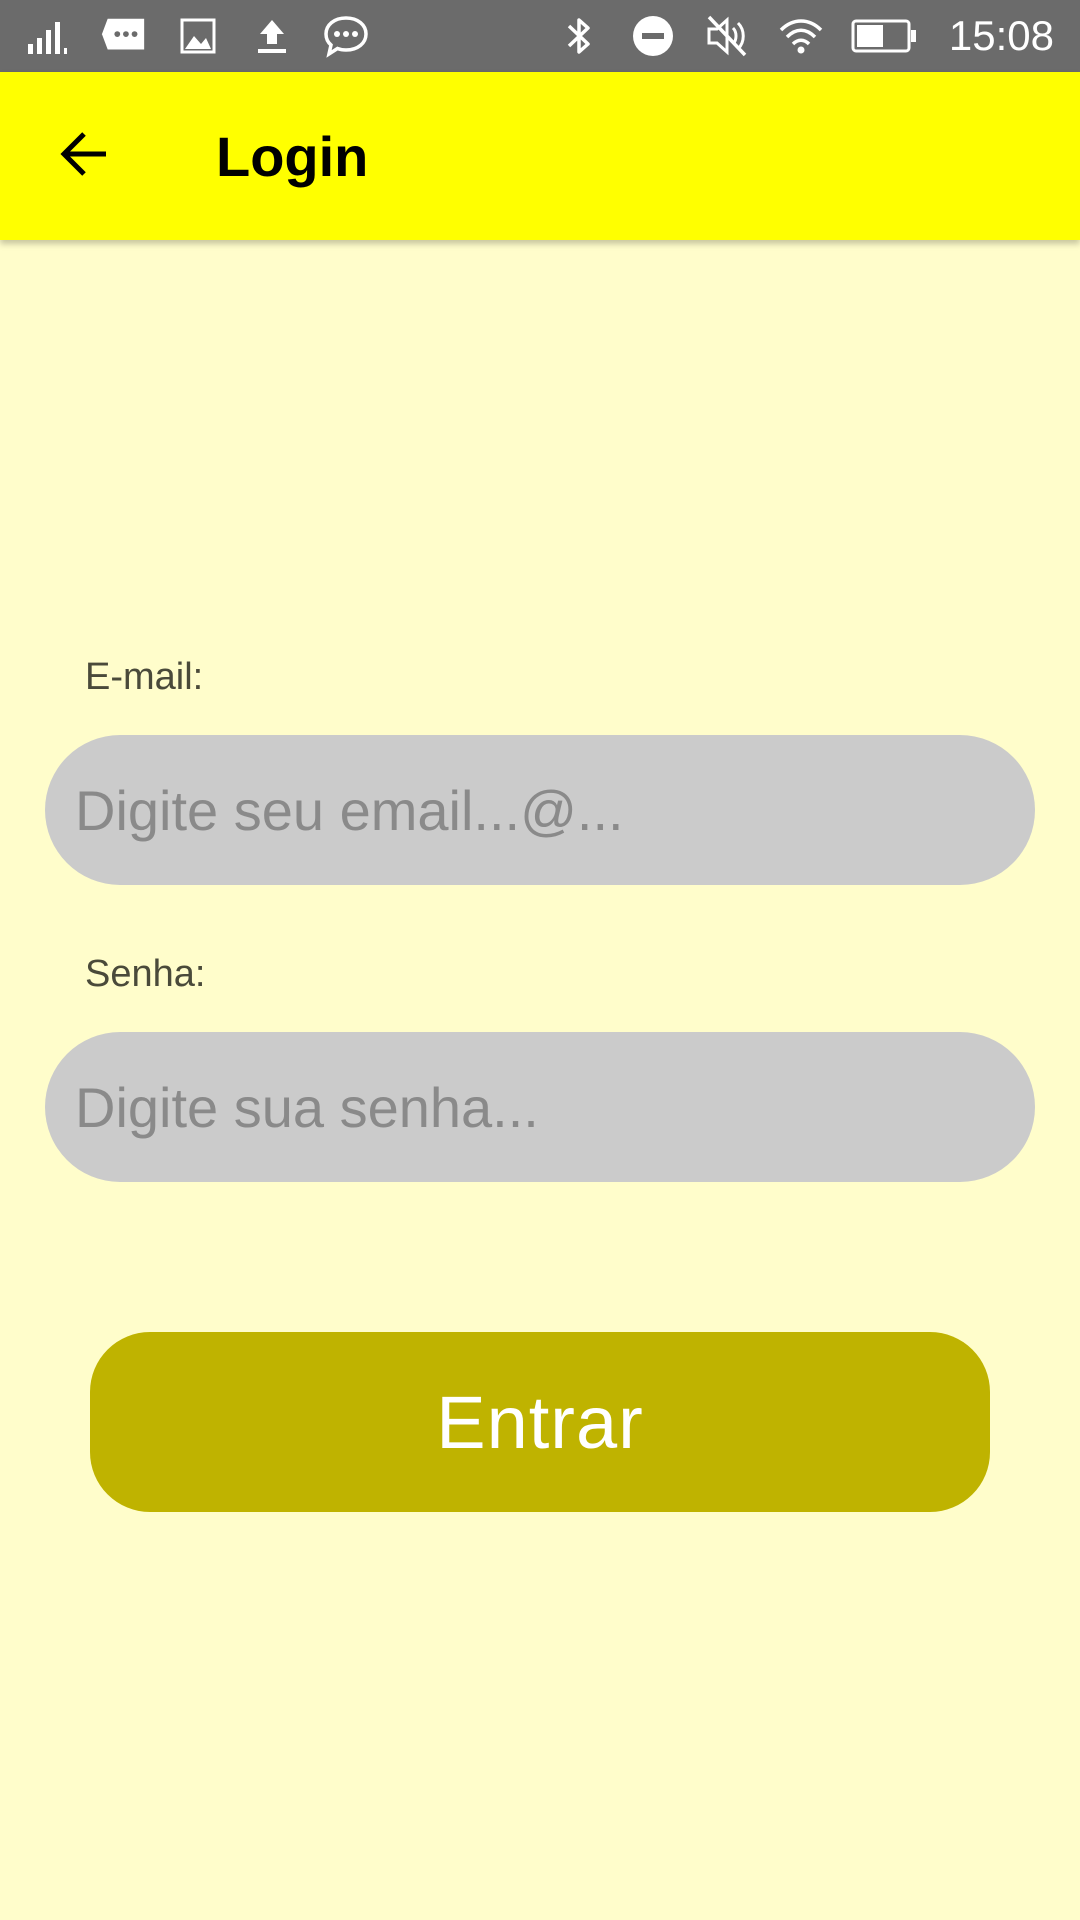 The height and width of the screenshot is (1920, 1080). I want to click on message-icon, so click(124, 36).